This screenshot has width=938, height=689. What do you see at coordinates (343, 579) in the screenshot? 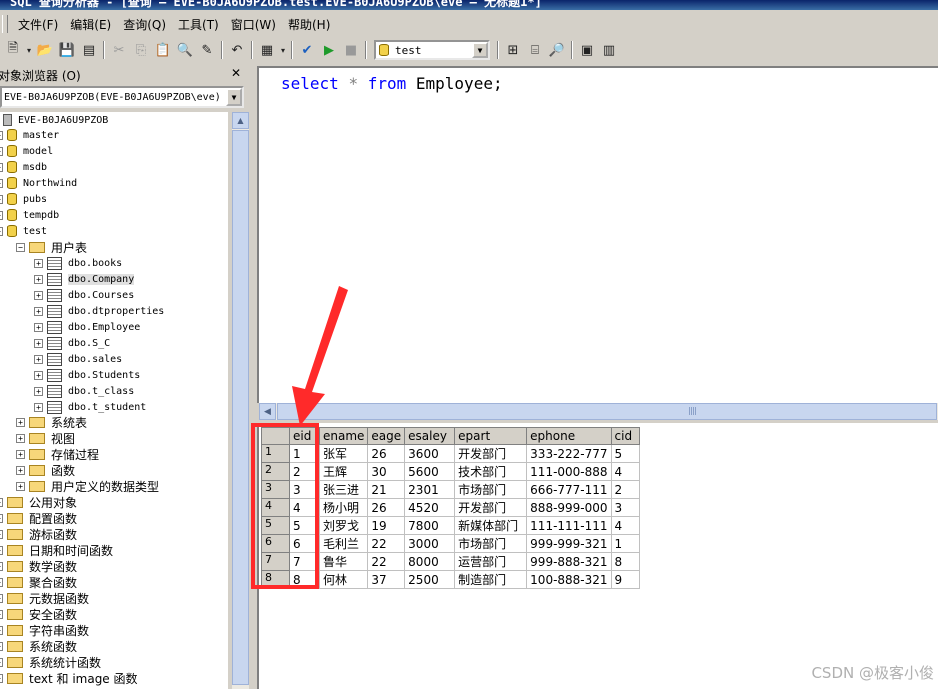
I see `cell-ename: 何林` at bounding box center [343, 579].